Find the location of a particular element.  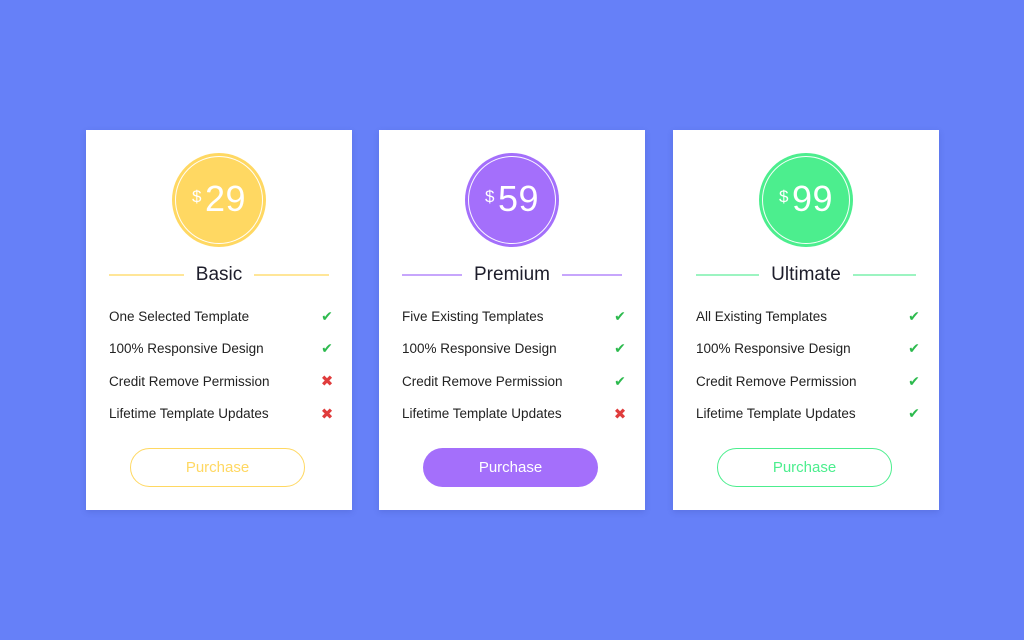

feature-label: One Selected Template is located at coordinates (179, 316).